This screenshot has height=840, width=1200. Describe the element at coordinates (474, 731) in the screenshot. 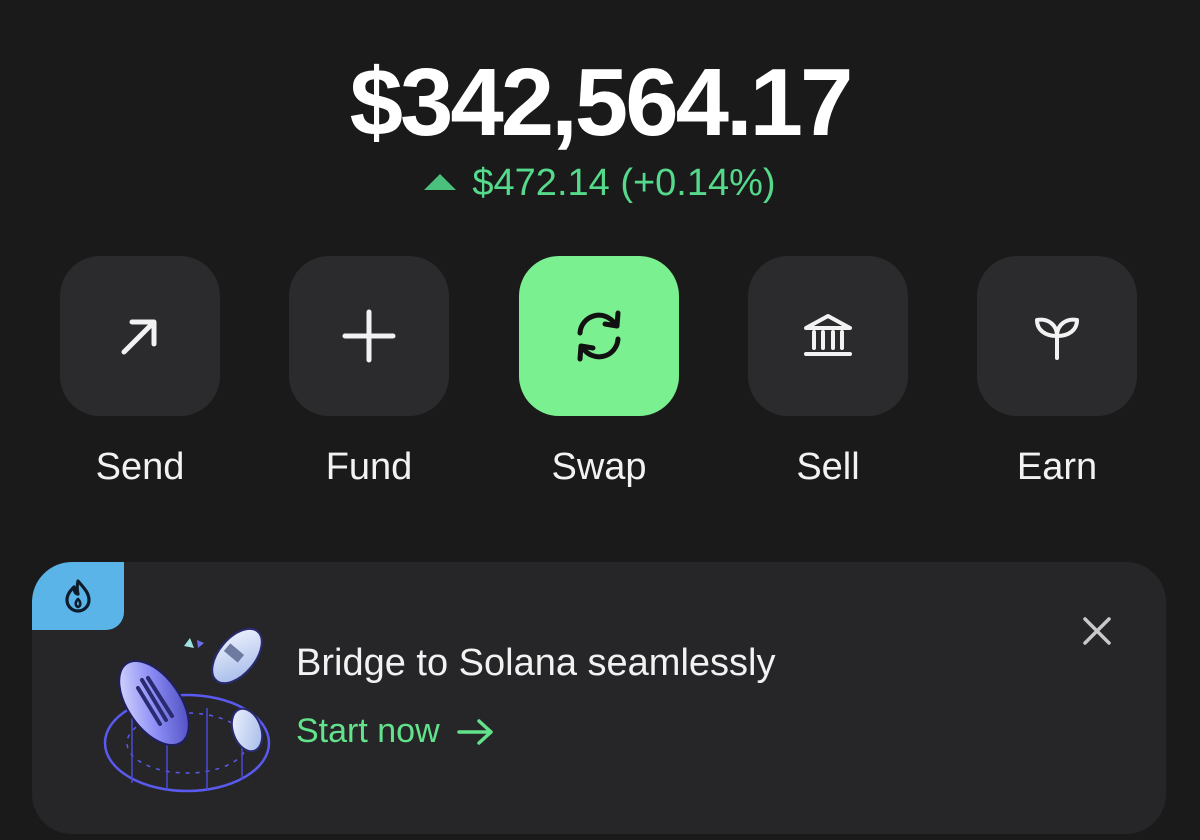

I see `arrow-right-icon` at that location.